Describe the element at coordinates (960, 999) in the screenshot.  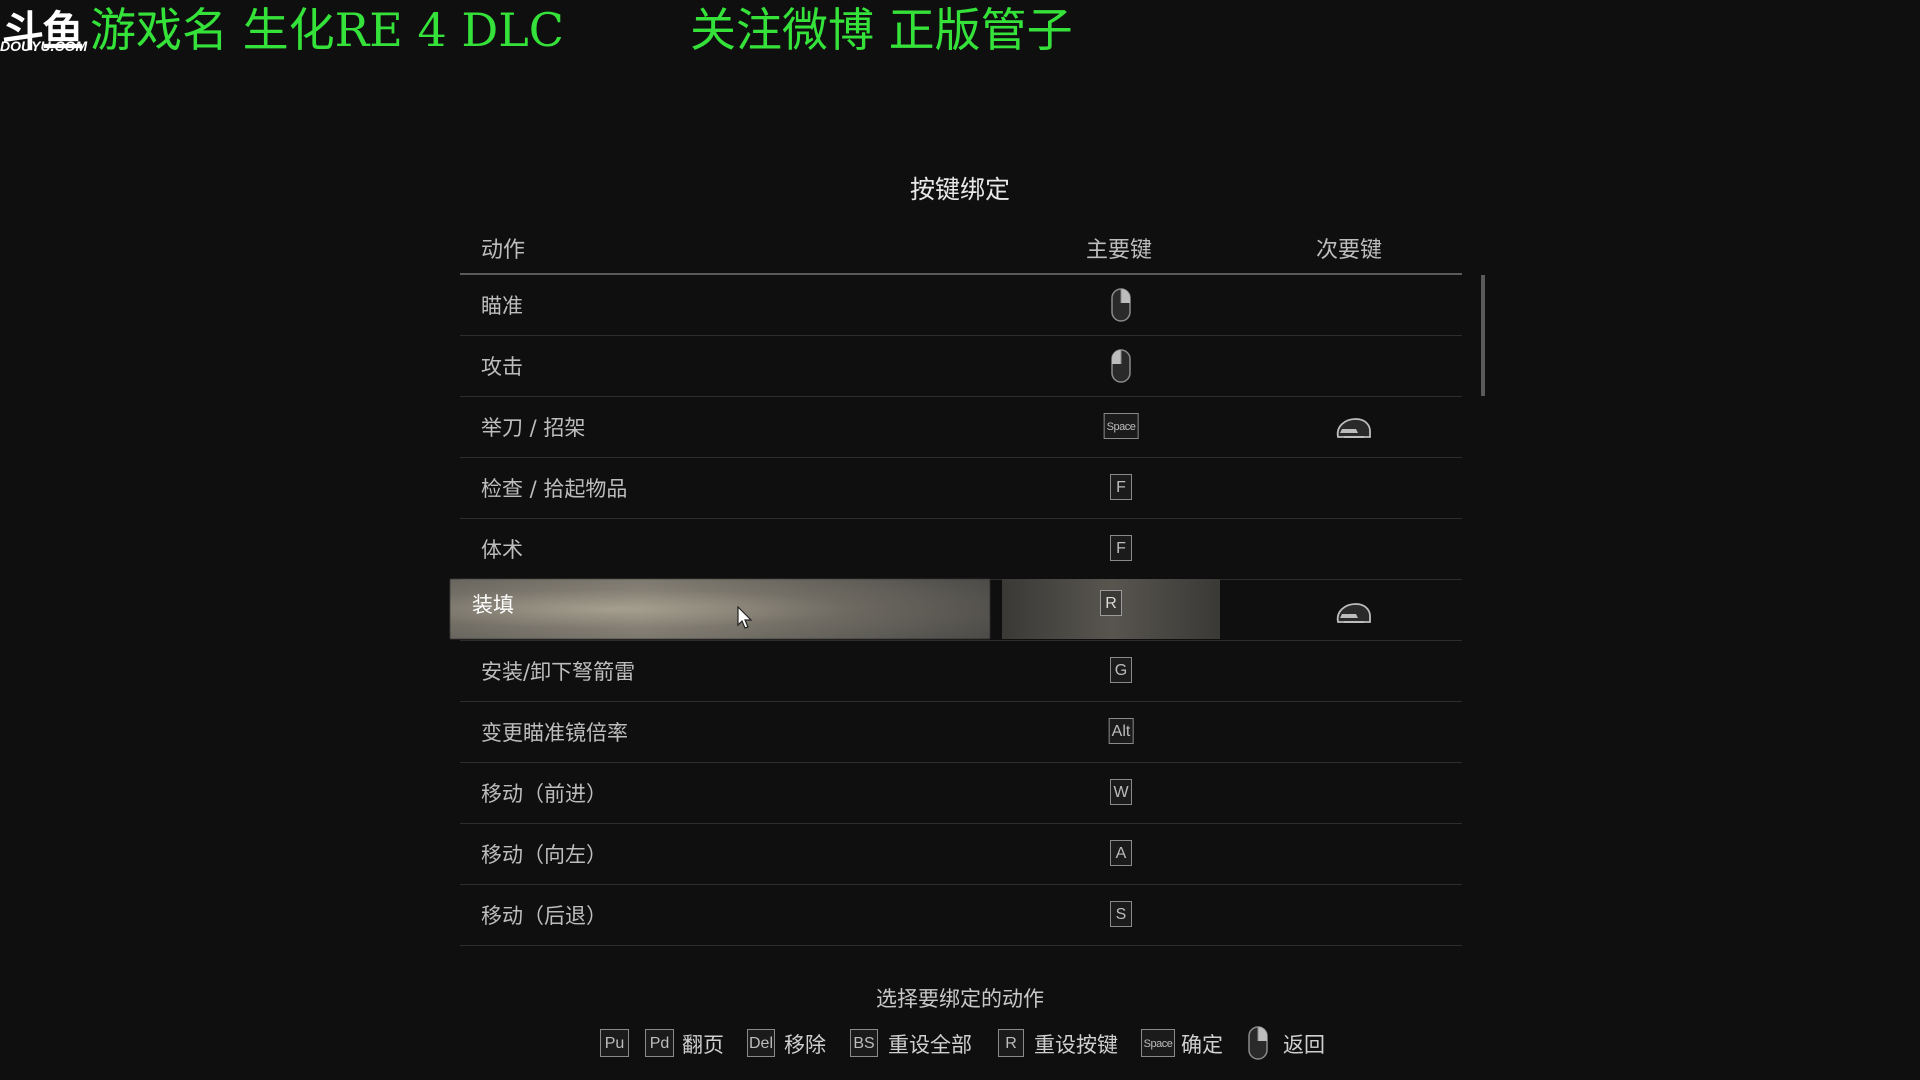
I see `footer-hint: 选择要绑定的动作` at that location.